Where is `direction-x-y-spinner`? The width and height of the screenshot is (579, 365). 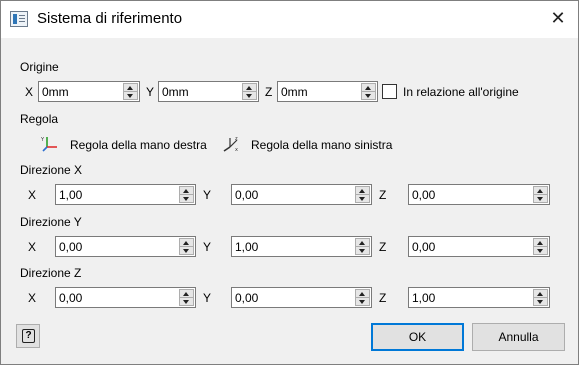
direction-x-y-spinner is located at coordinates (362, 194).